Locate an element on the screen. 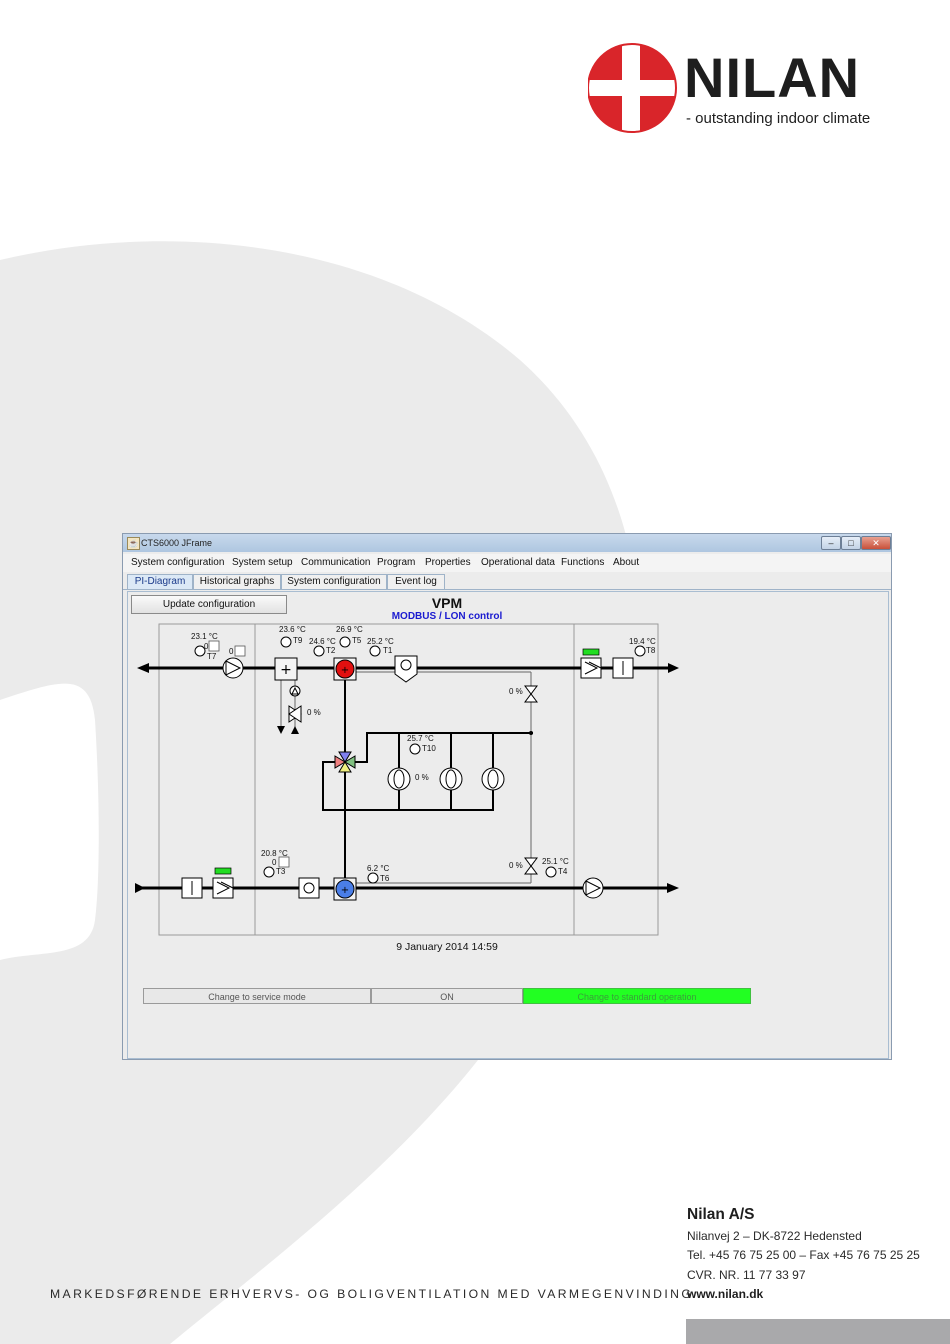  sensor-t9-id: T9 is located at coordinates (298, 640).